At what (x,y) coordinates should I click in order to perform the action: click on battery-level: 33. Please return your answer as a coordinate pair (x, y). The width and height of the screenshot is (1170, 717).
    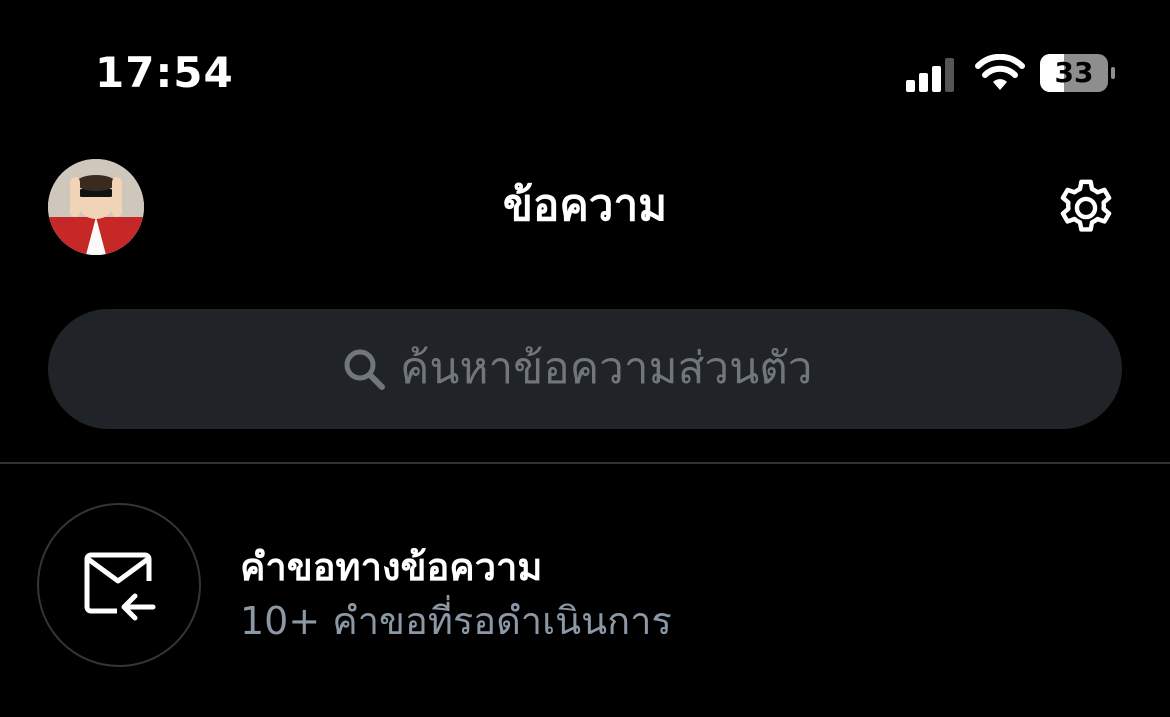
    Looking at the image, I should click on (1074, 72).